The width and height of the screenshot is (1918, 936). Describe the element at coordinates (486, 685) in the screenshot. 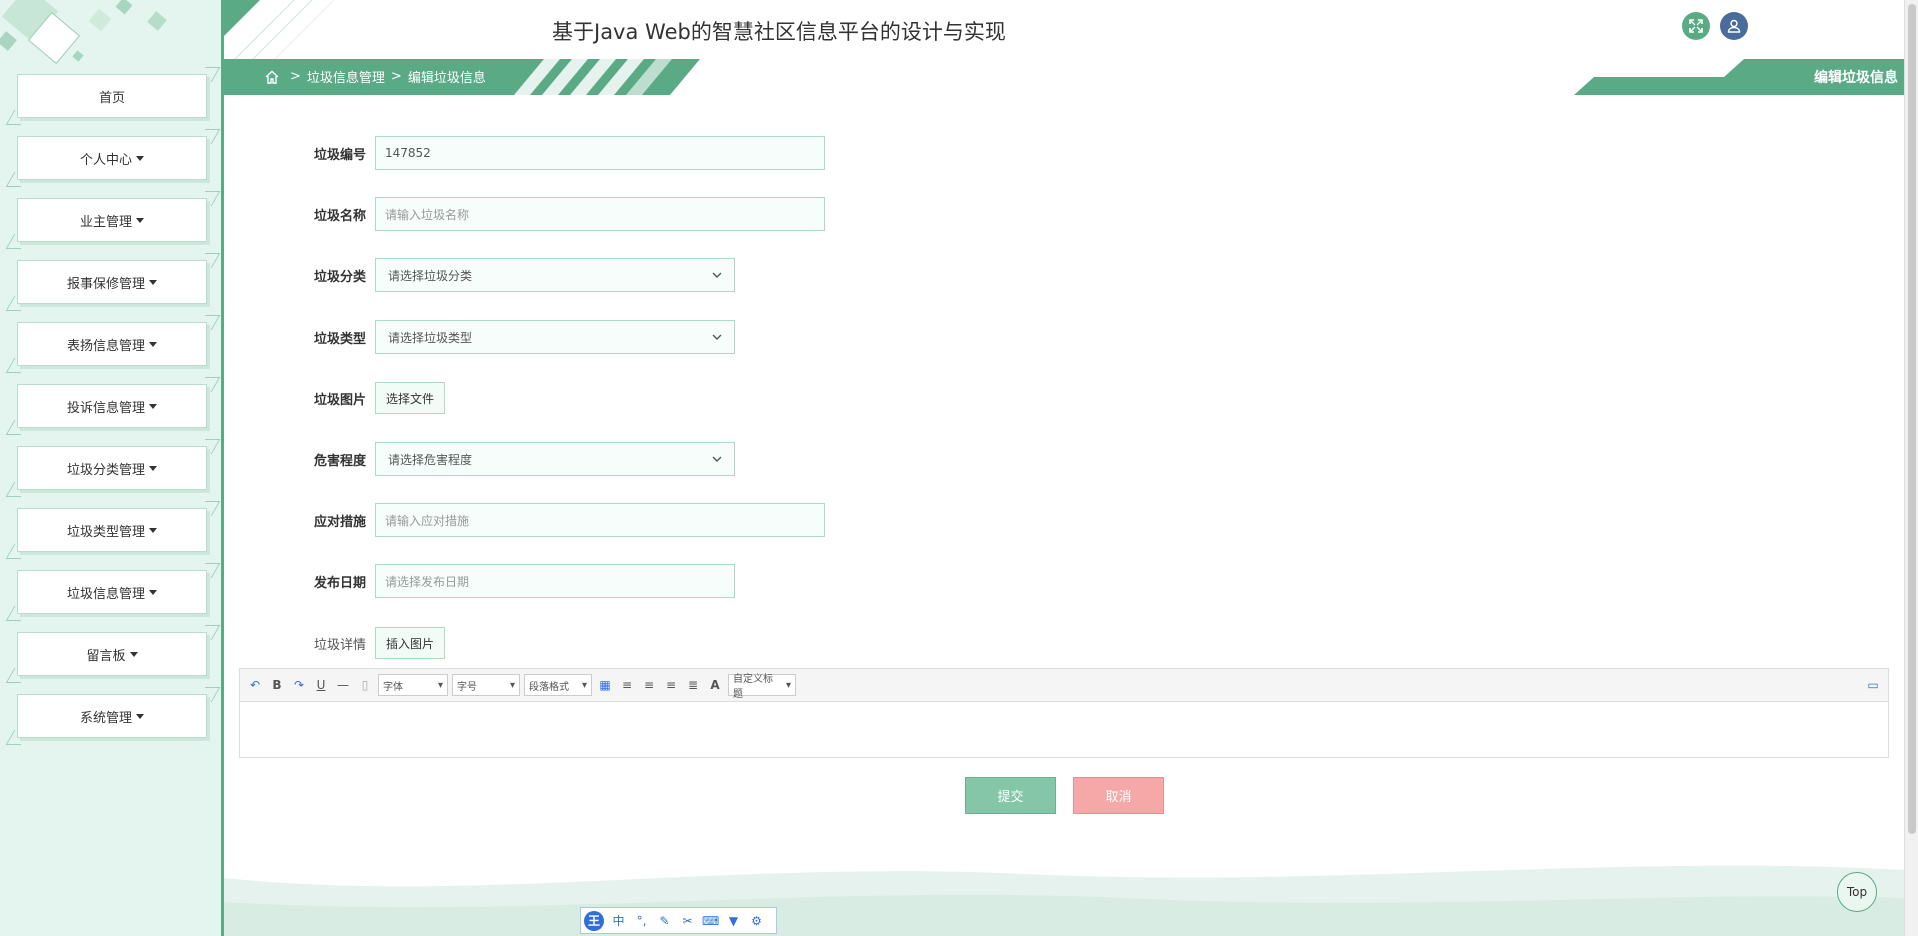

I see `font-size-dropdown: 字号 ▾` at that location.